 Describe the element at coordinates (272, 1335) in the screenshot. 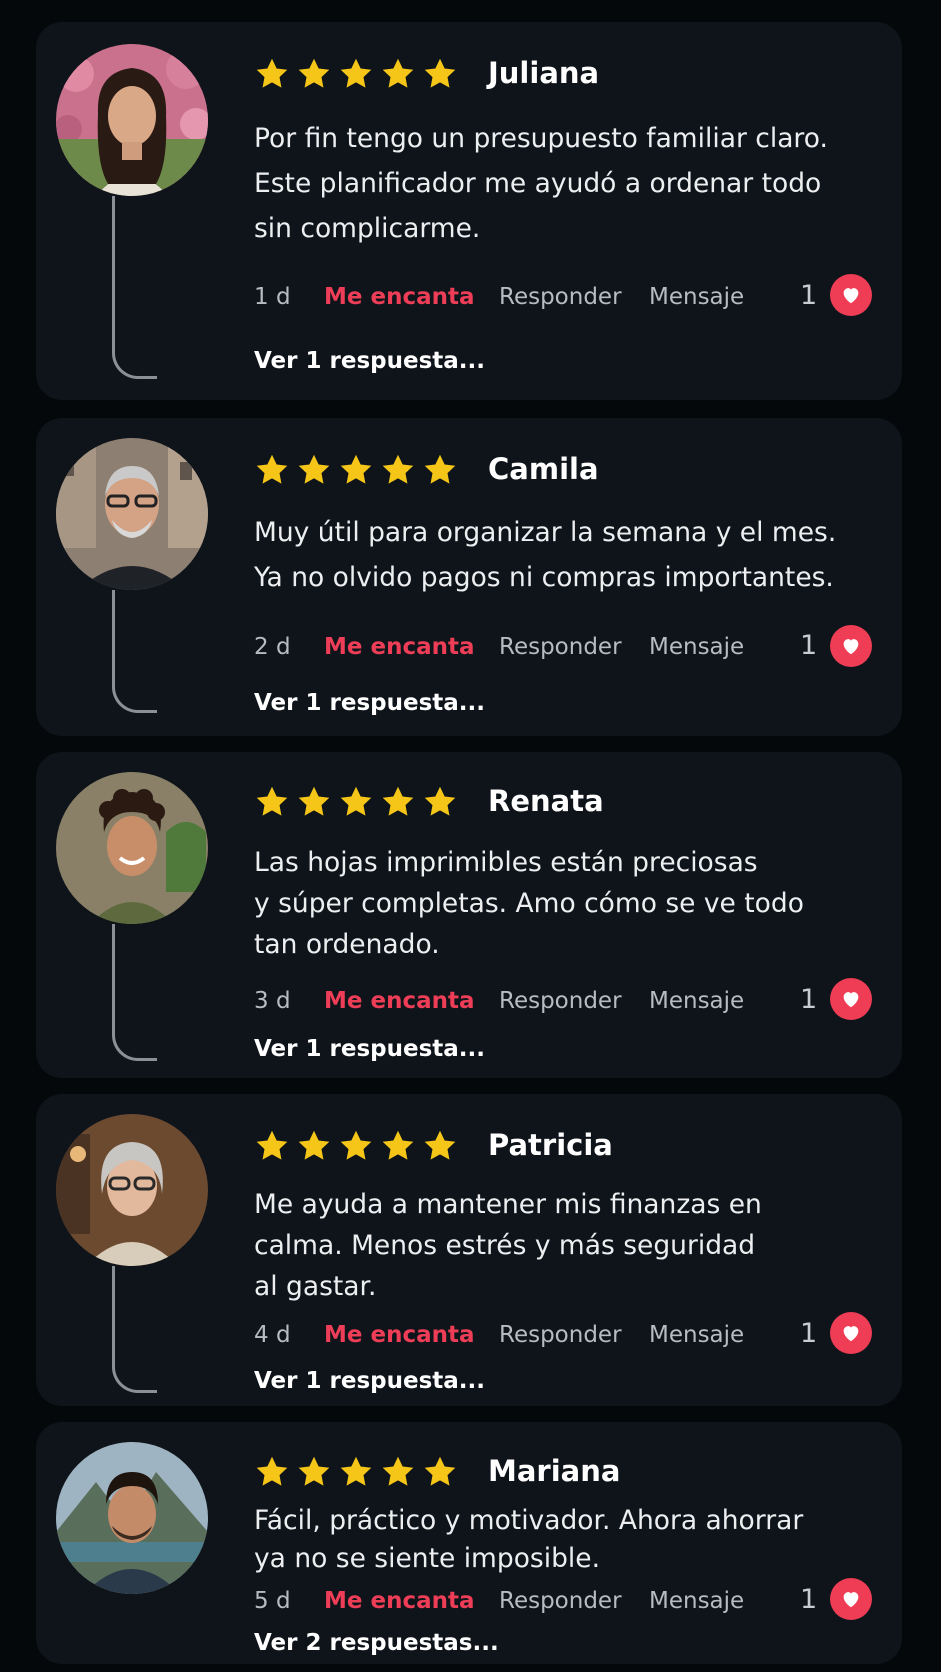

I see `review-time: 4 d` at that location.